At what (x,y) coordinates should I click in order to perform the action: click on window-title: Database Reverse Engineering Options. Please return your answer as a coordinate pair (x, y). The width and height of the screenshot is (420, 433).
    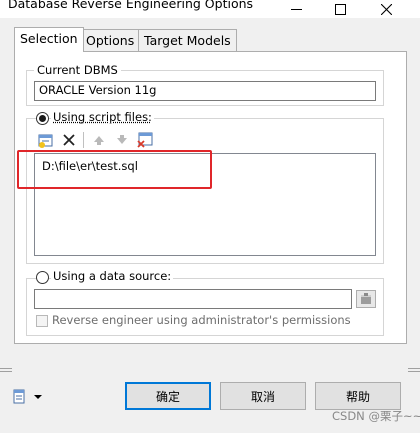
    Looking at the image, I should click on (131, 5).